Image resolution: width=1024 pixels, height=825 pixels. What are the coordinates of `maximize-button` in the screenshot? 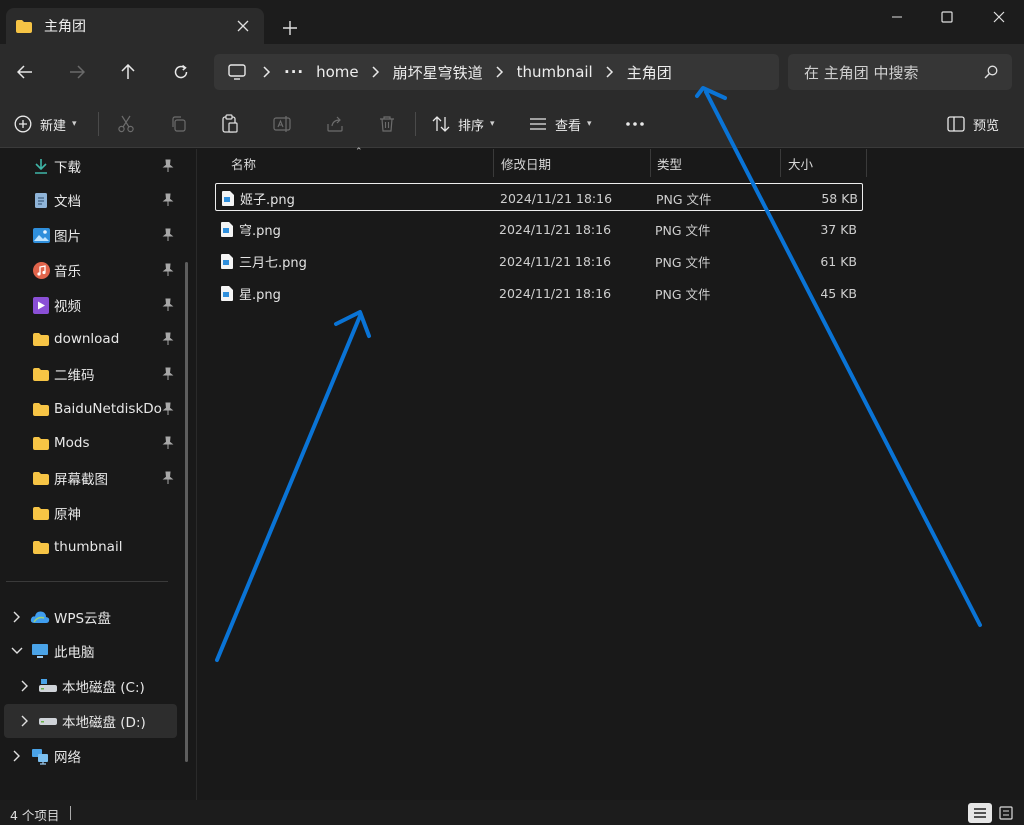 It's located at (947, 17).